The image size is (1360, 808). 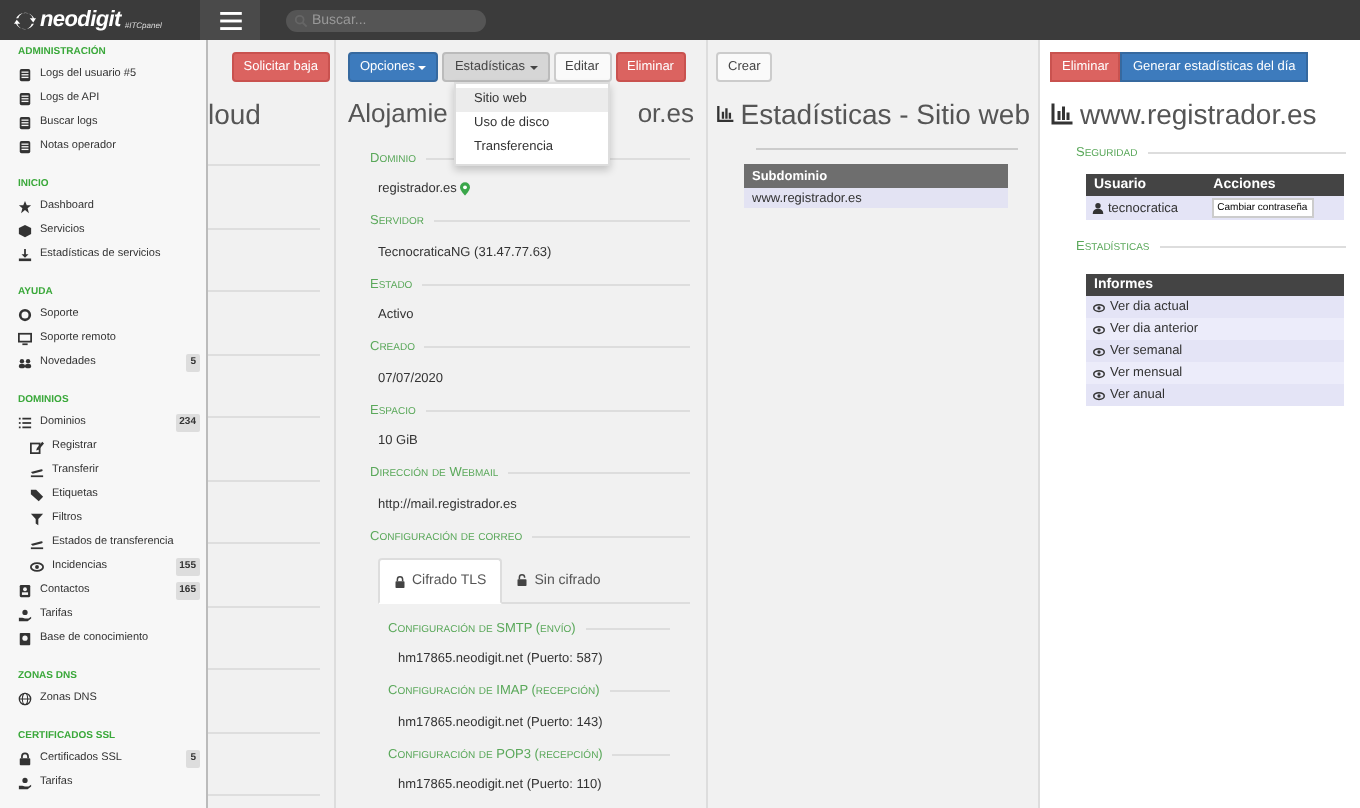 What do you see at coordinates (398, 114) in the screenshot?
I see `panel-title: Alojamie` at bounding box center [398, 114].